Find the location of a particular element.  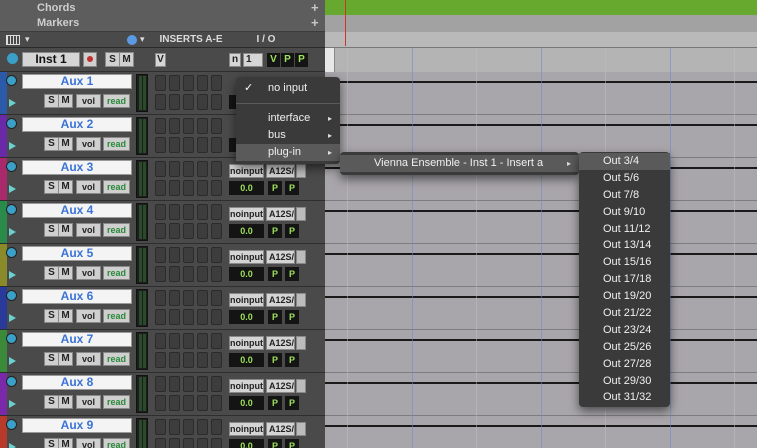

track-name: Aux 4 is located at coordinates (77, 210).